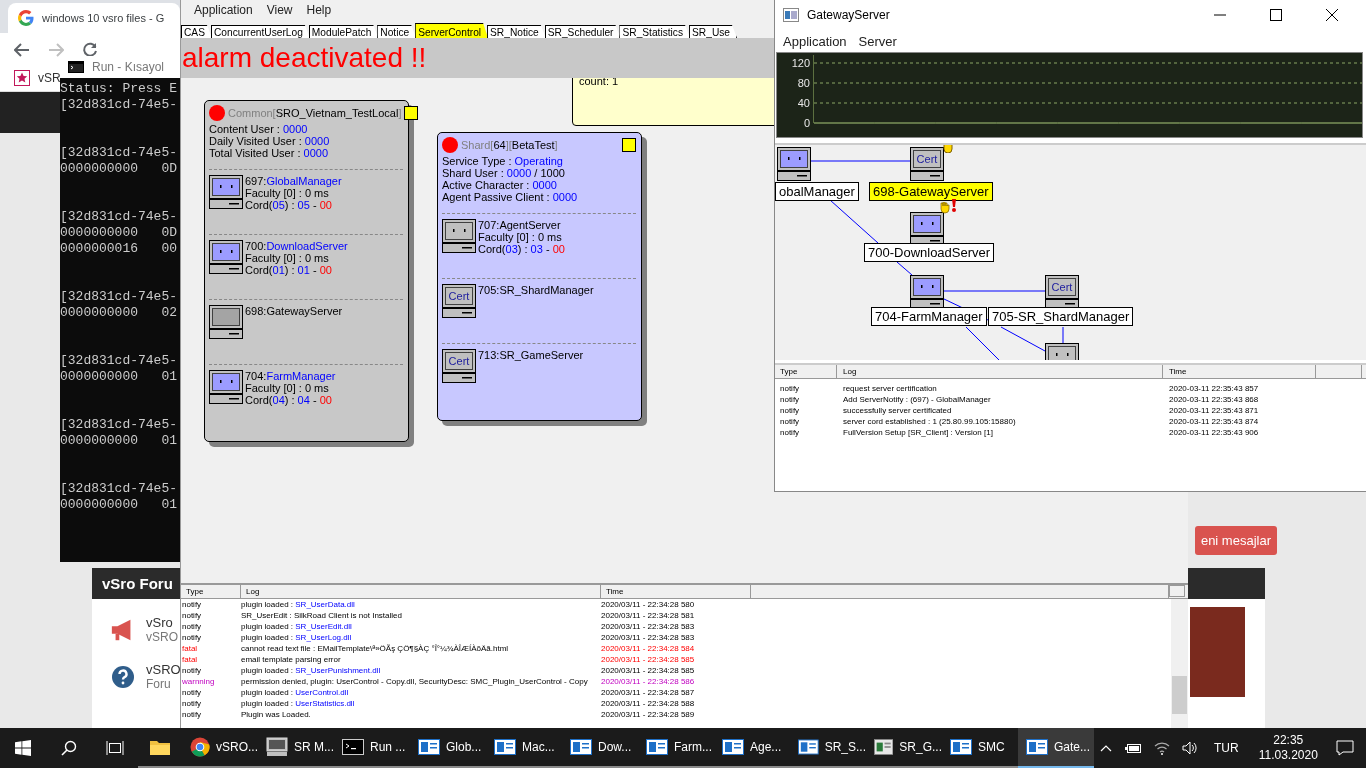  Describe the element at coordinates (343, 31) in the screenshot. I see `tab: ModulePatch` at that location.